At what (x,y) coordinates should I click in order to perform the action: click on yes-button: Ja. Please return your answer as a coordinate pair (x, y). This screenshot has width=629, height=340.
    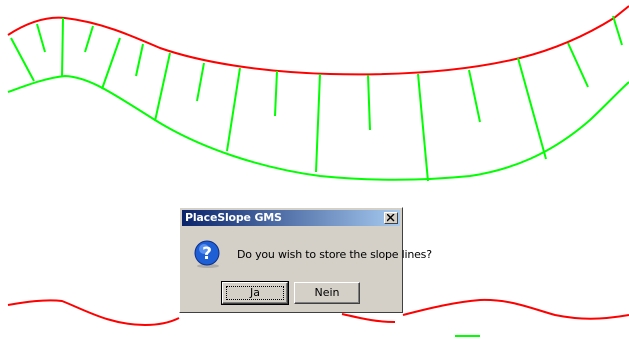
    Looking at the image, I should click on (255, 293).